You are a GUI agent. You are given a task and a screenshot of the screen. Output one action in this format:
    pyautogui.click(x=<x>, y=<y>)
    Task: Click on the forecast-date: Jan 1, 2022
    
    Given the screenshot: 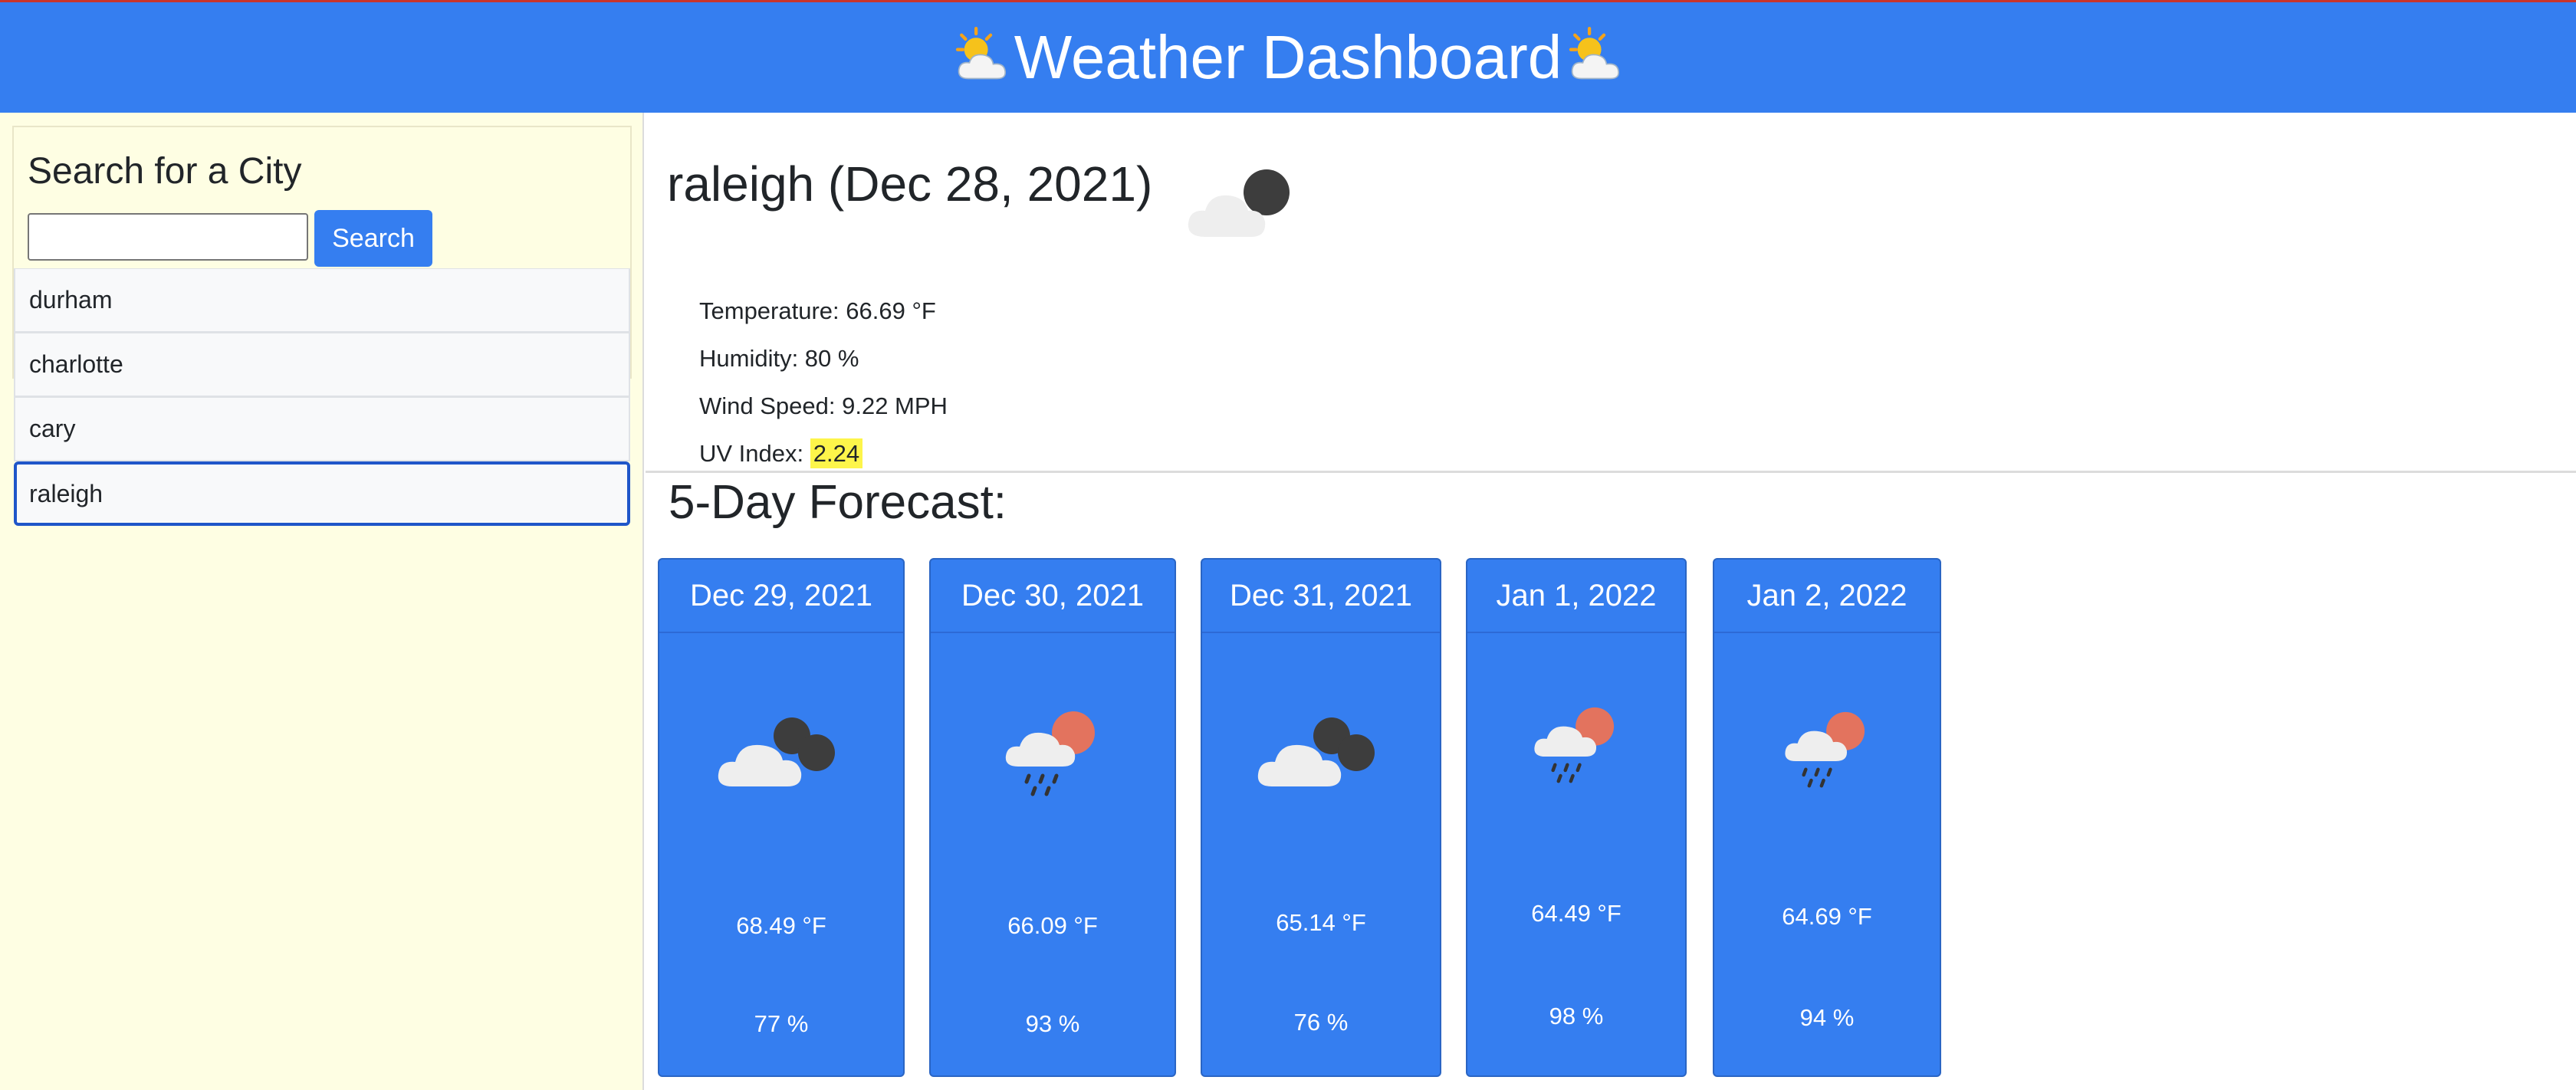 What is the action you would take?
    pyautogui.click(x=1576, y=596)
    